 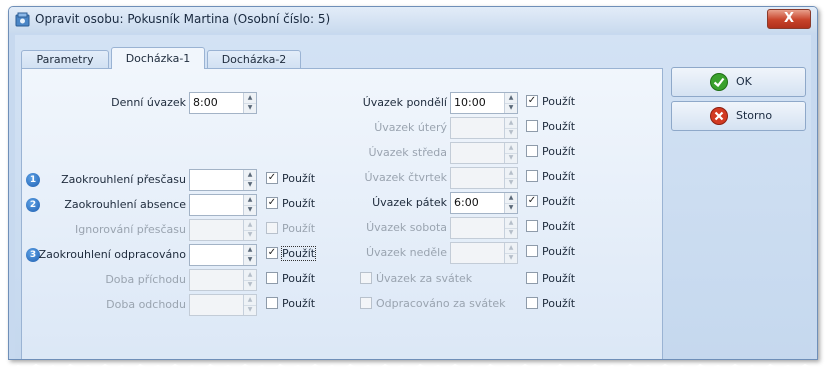 What do you see at coordinates (409, 202) in the screenshot?
I see `uvazek-patek-label: Úvazek pátek` at bounding box center [409, 202].